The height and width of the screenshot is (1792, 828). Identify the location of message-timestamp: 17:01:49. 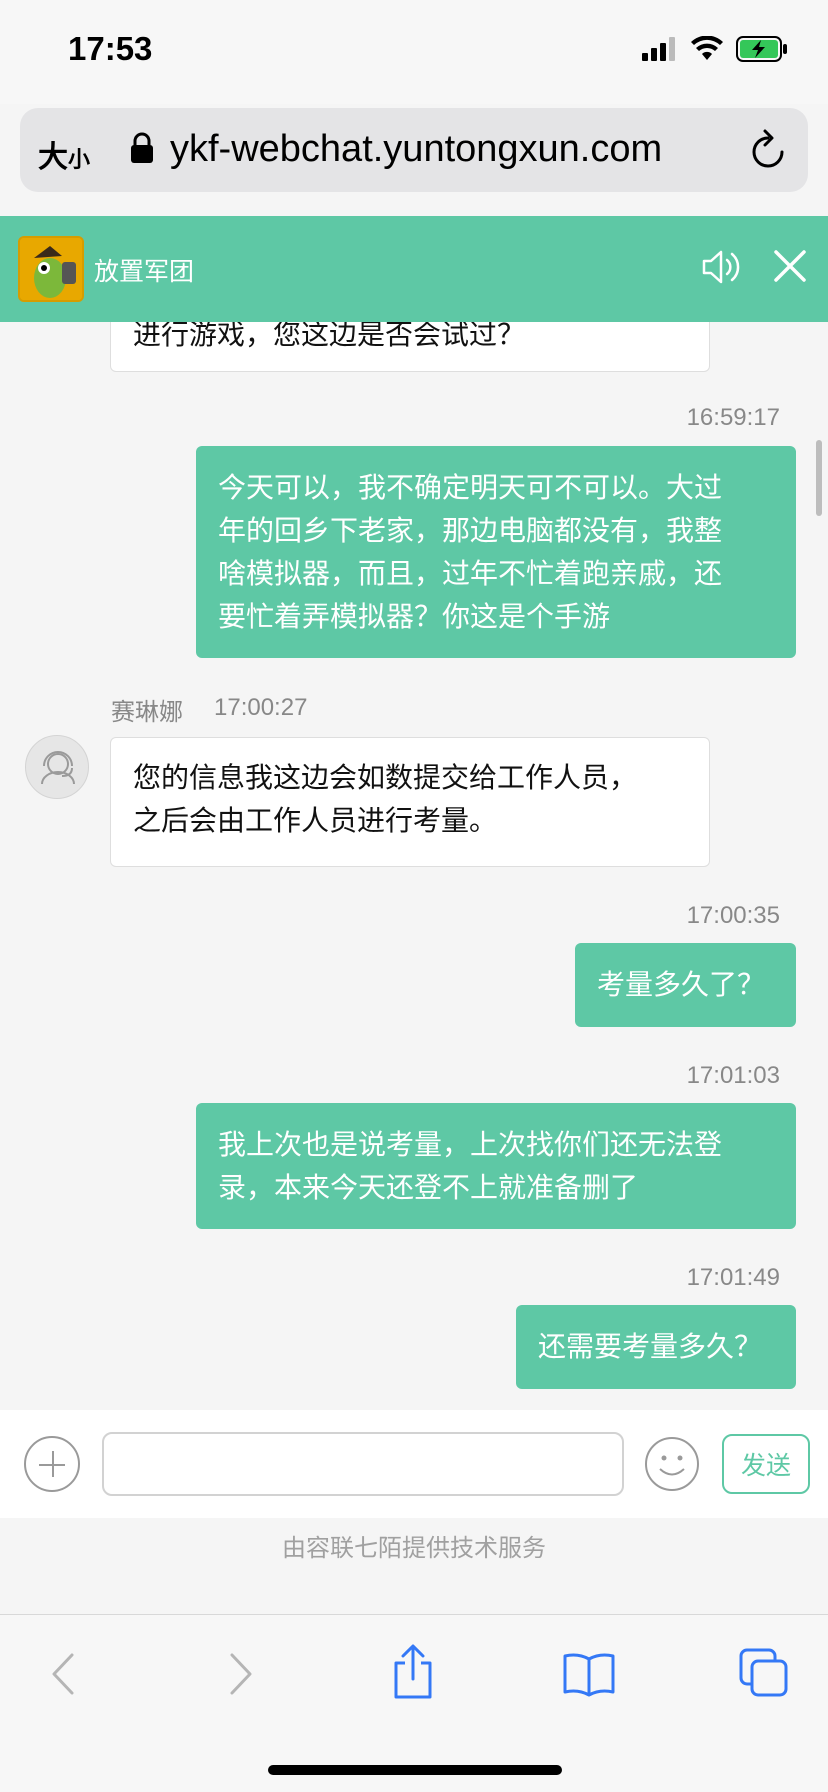
(733, 1277).